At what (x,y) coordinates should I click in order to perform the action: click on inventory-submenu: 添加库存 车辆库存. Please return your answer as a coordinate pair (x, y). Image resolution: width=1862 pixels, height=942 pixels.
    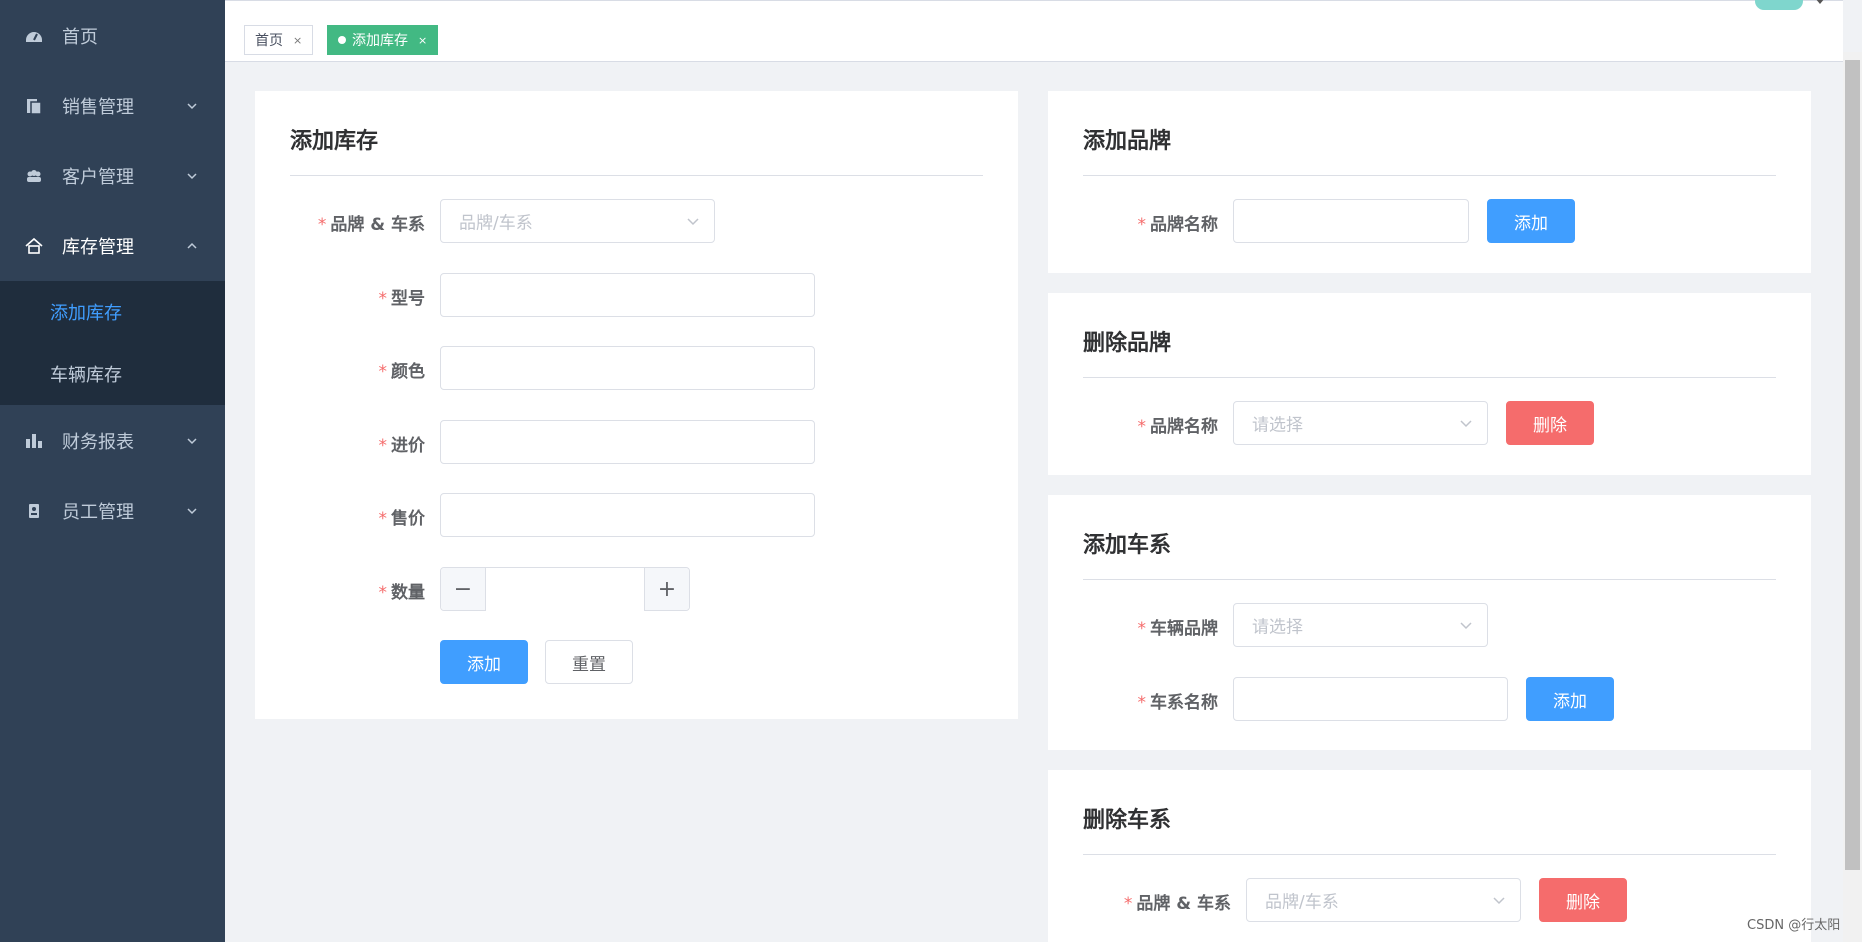
    Looking at the image, I should click on (112, 343).